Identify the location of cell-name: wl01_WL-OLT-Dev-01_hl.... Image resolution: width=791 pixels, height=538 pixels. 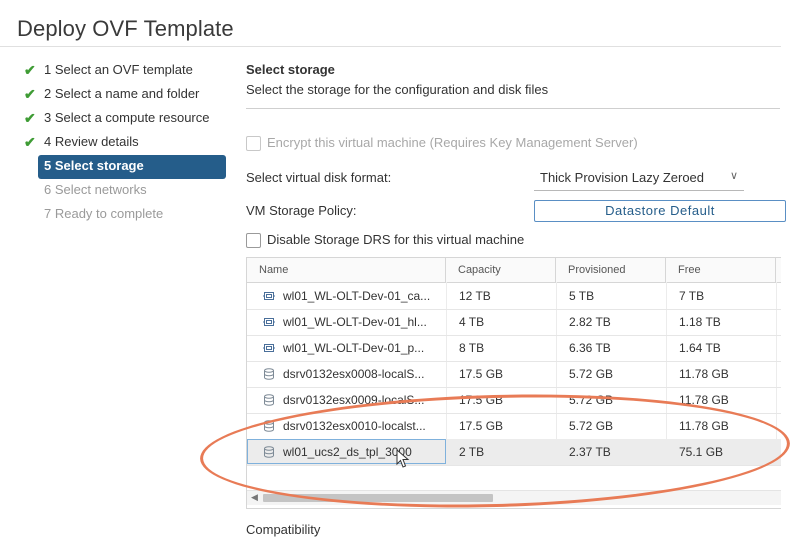
(353, 322).